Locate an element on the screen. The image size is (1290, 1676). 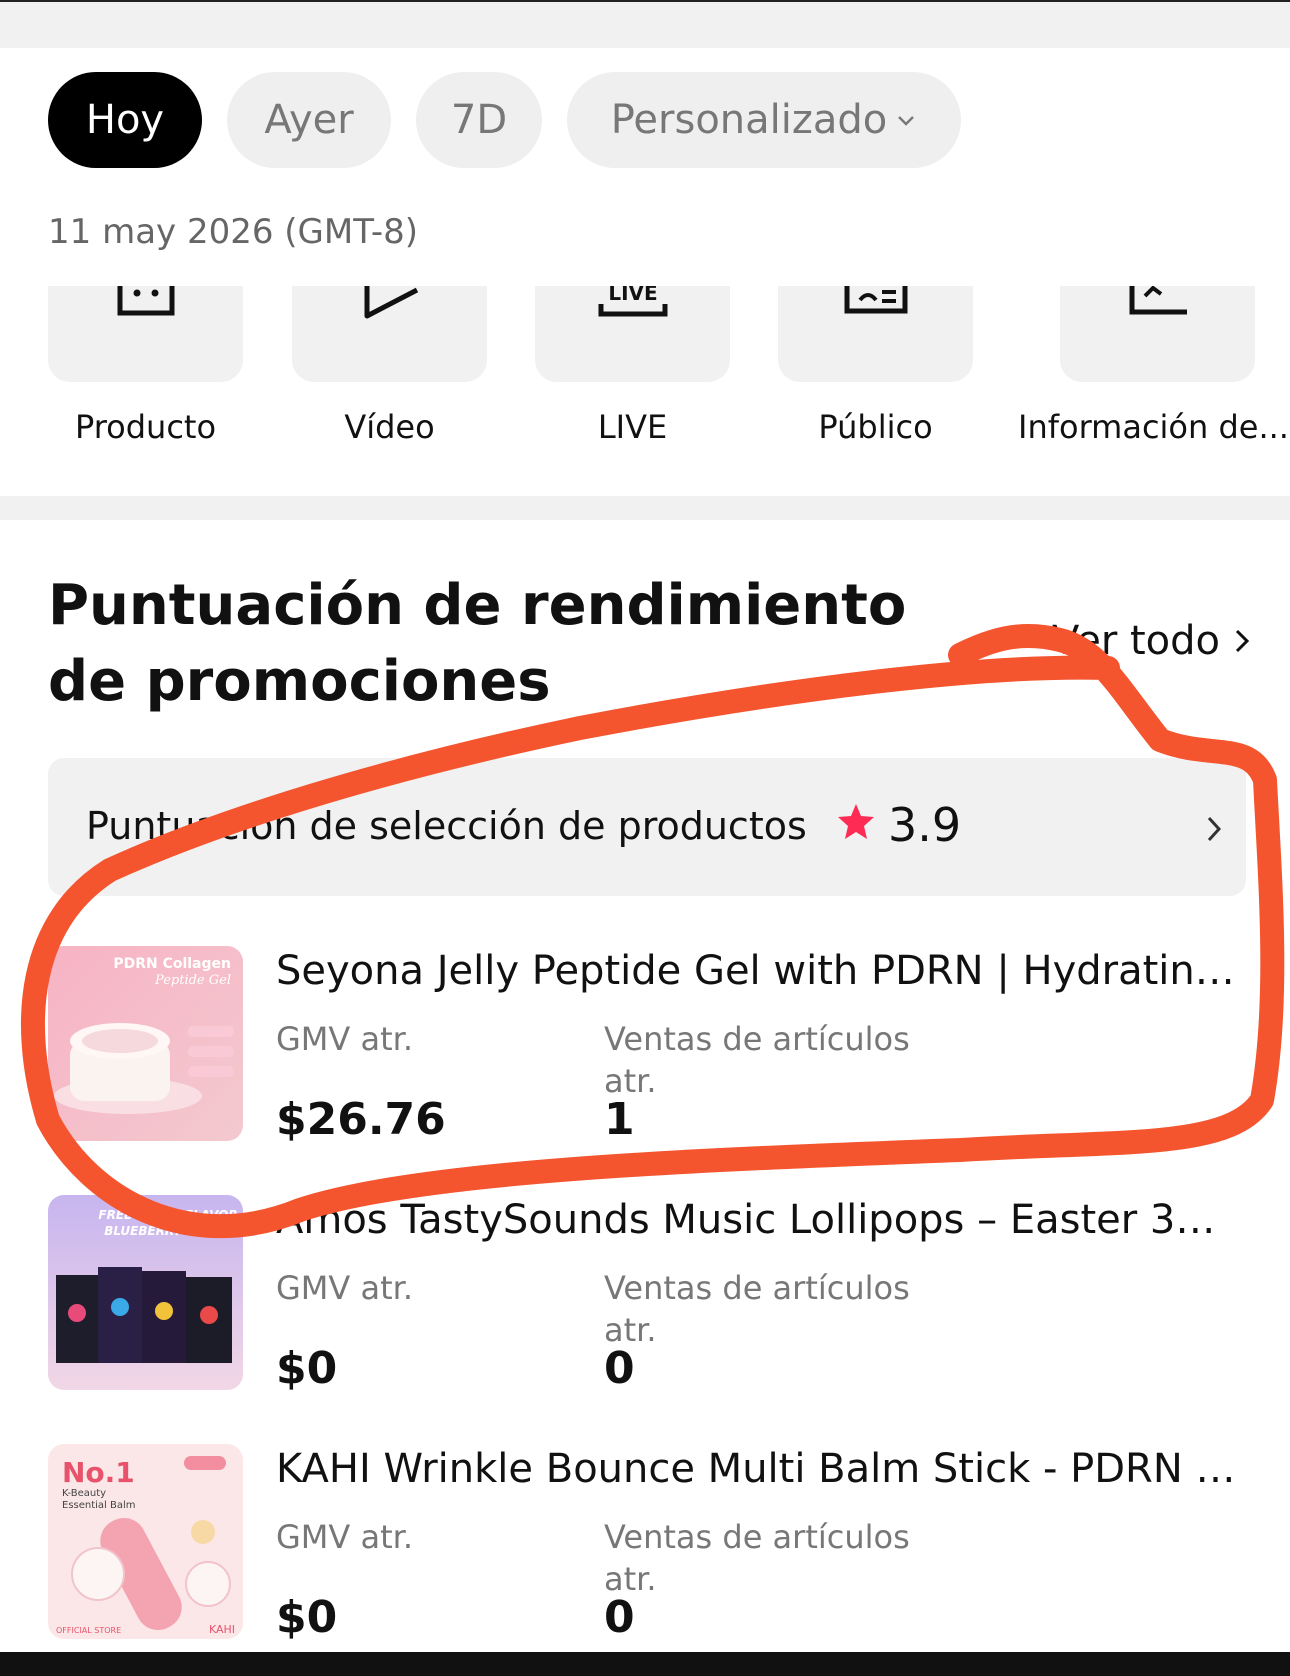
live-icon: LIVE is located at coordinates (632, 301).